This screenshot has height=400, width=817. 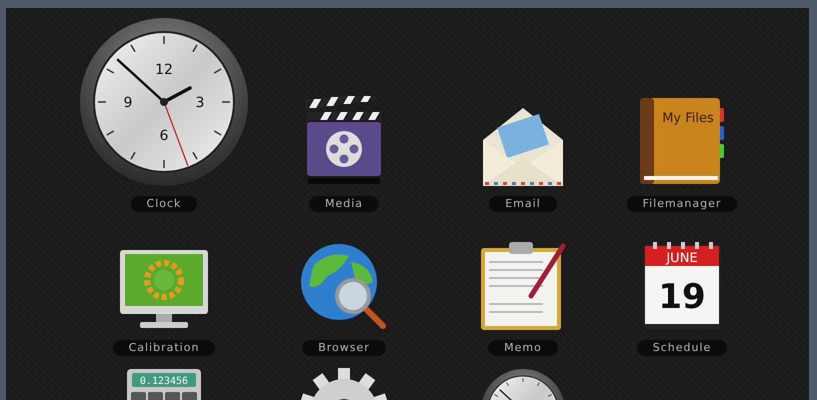 I want to click on app-label: Browser, so click(x=344, y=348).